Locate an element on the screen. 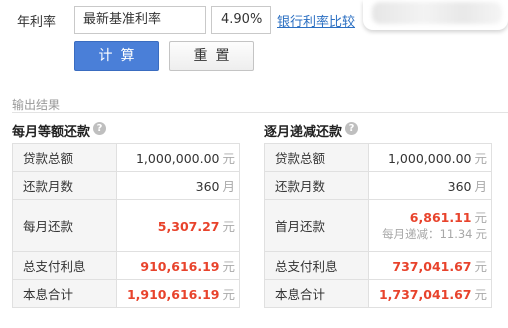 The height and width of the screenshot is (328, 508). table-row: 本息合计 1,737,041.67 元 is located at coordinates (378, 293).